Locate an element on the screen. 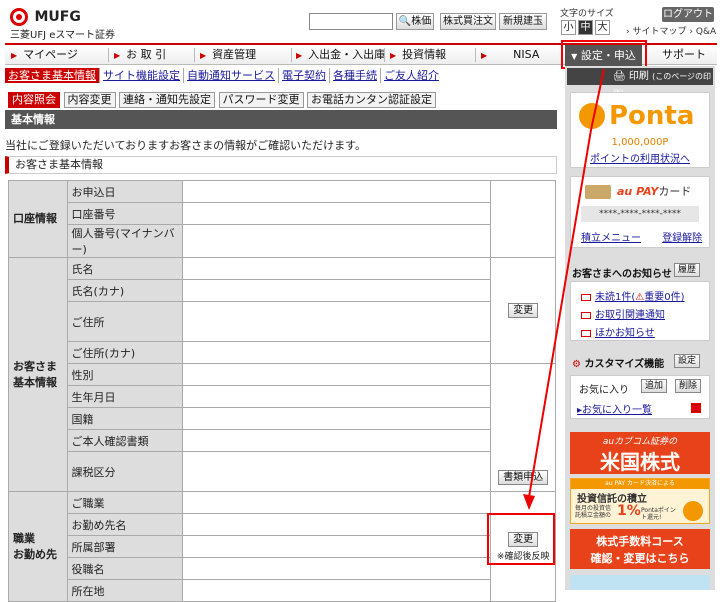 The image size is (720, 602). annotation-arrow is located at coordinates (564, 289).